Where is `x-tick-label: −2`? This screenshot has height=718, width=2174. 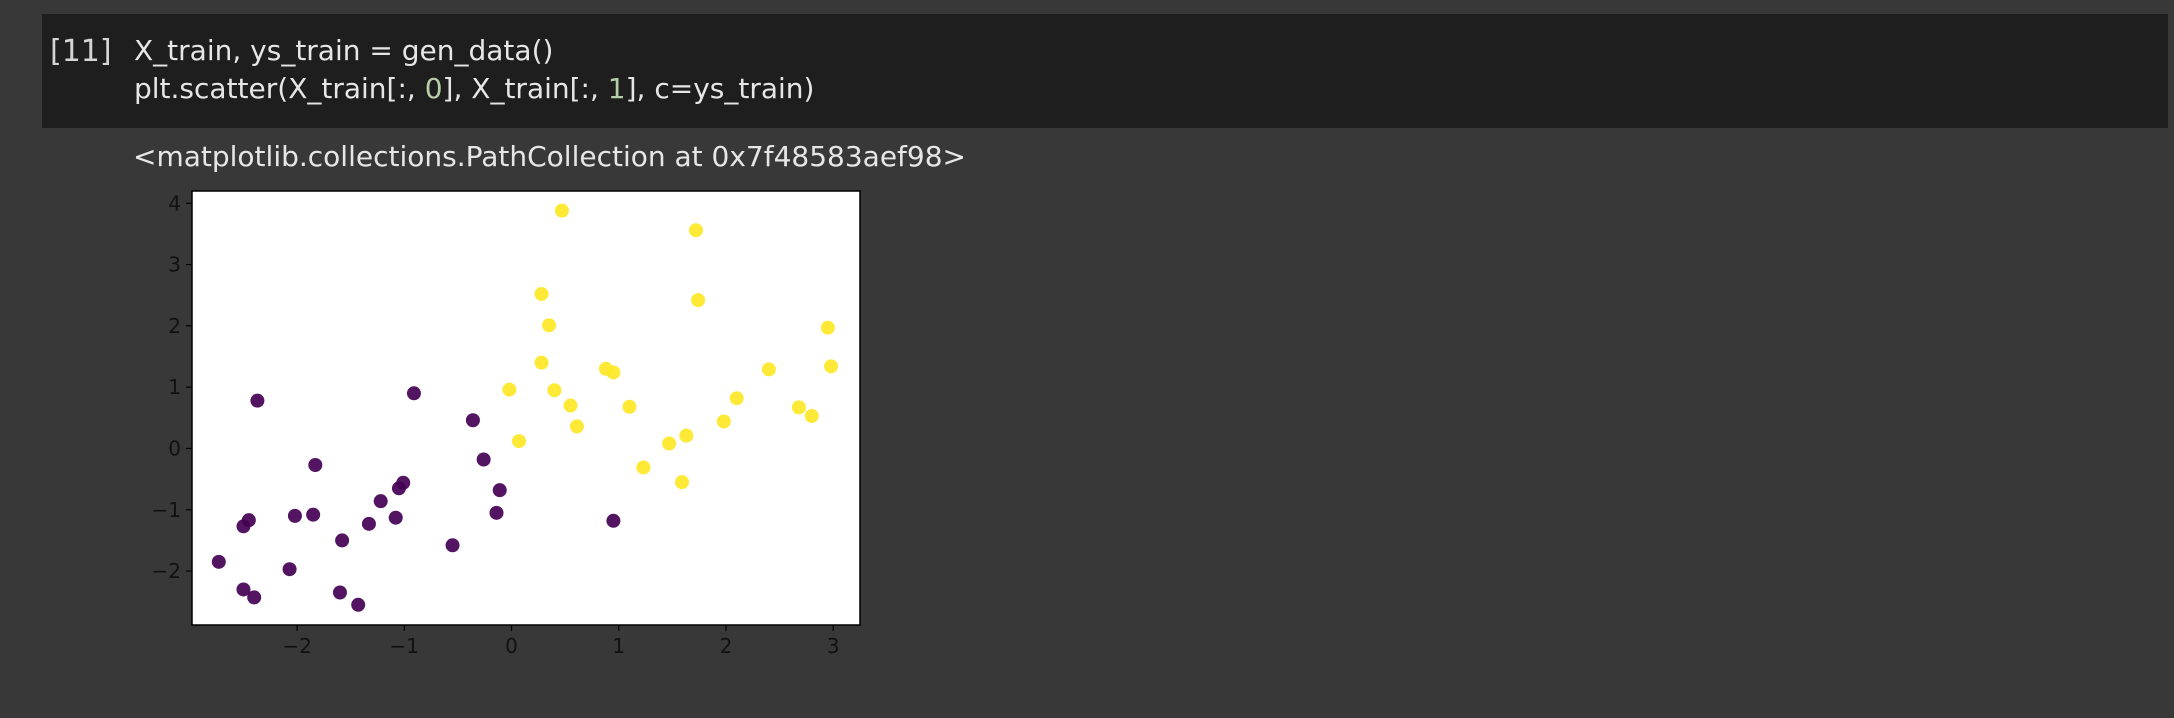
x-tick-label: −2 is located at coordinates (296, 646).